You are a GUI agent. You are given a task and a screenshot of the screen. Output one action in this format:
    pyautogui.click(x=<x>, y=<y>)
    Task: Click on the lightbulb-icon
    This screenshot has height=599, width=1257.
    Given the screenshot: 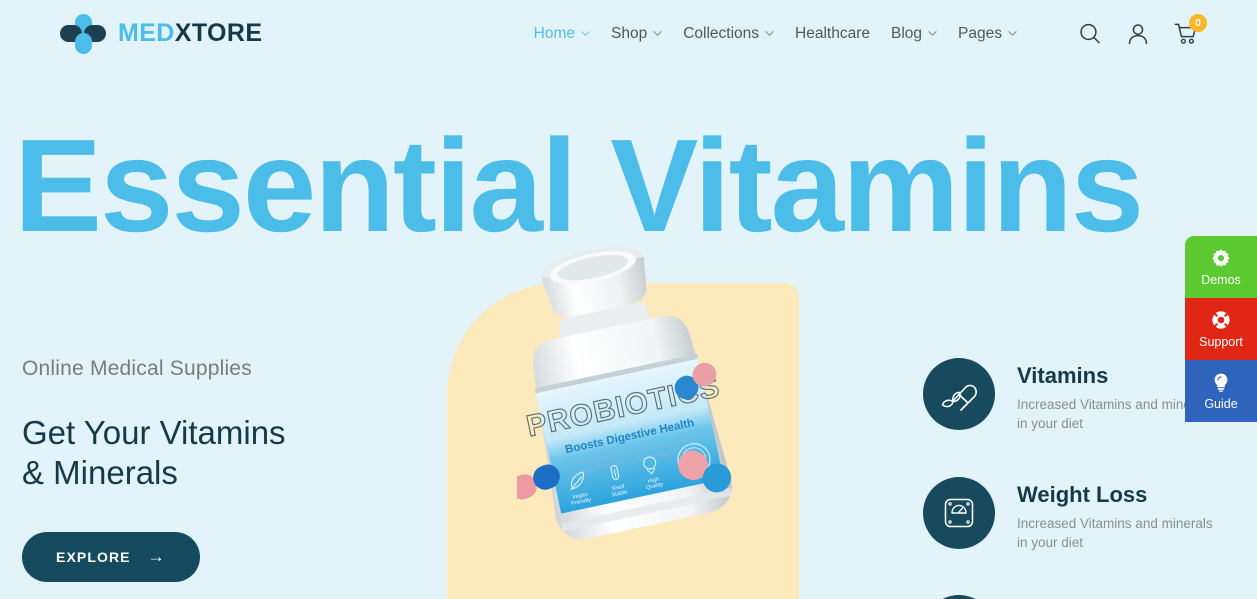 What is the action you would take?
    pyautogui.click(x=1221, y=382)
    